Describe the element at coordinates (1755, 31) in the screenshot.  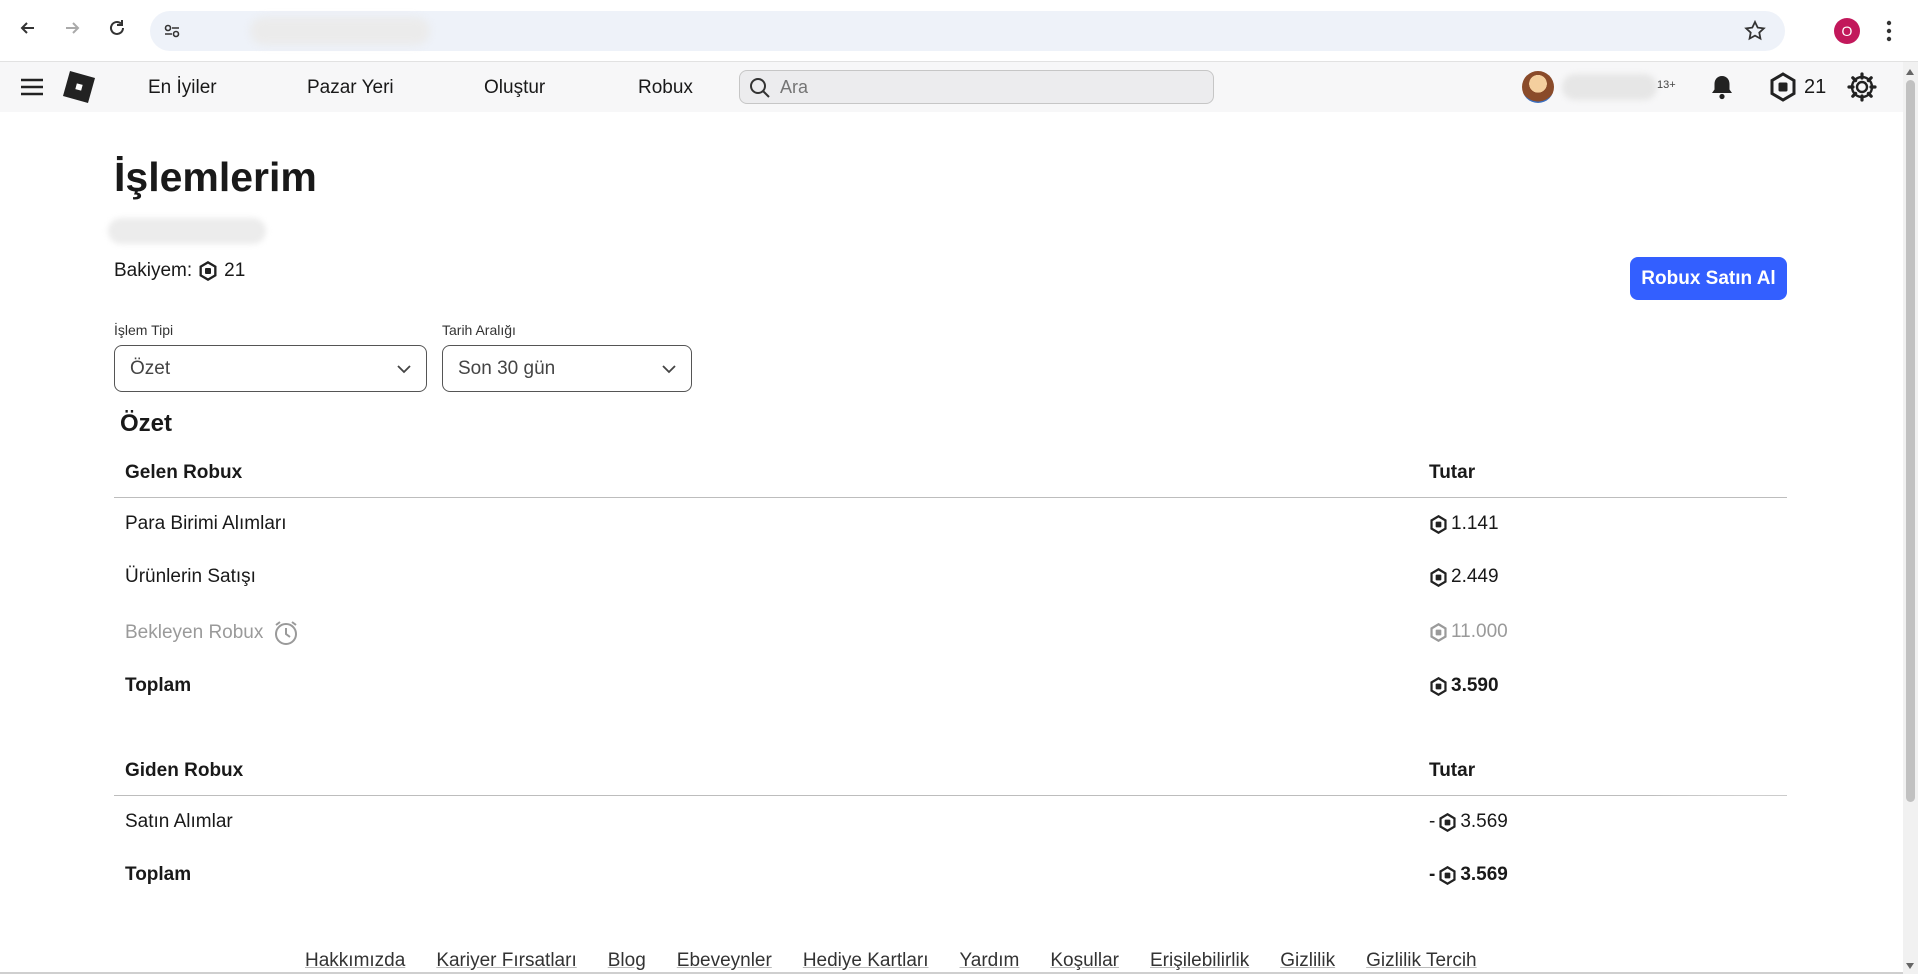
I see `bookmark-star-icon` at that location.